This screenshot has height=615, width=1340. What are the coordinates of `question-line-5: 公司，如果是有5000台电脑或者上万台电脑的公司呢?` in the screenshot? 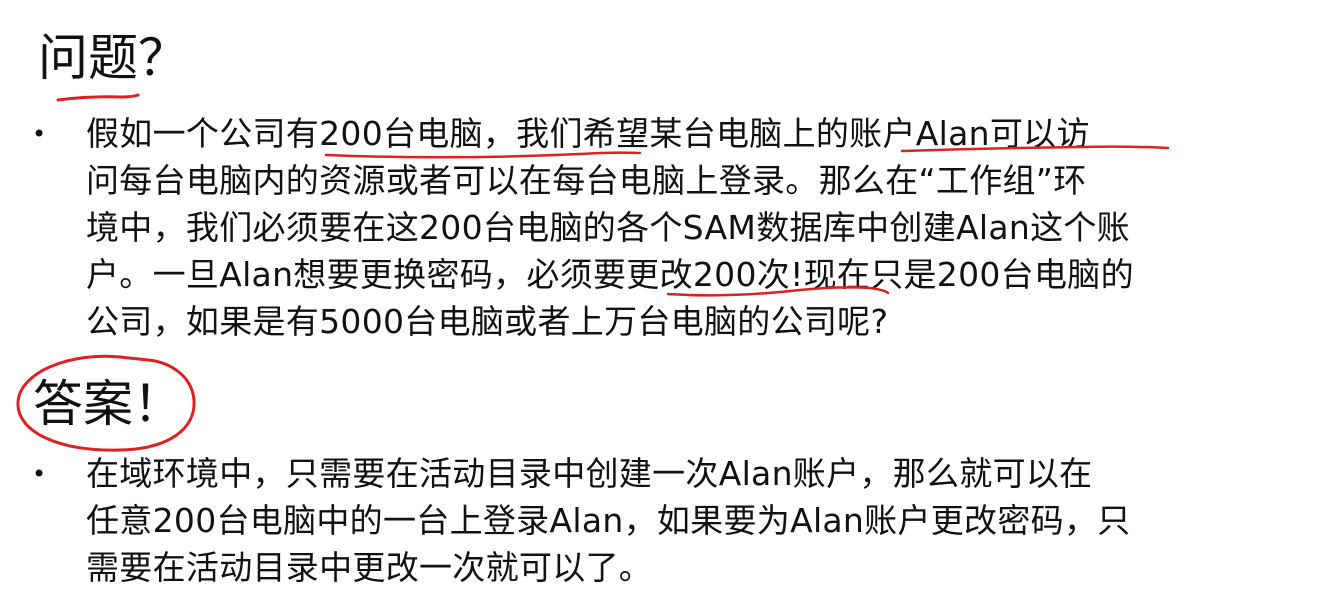 It's located at (487, 321).